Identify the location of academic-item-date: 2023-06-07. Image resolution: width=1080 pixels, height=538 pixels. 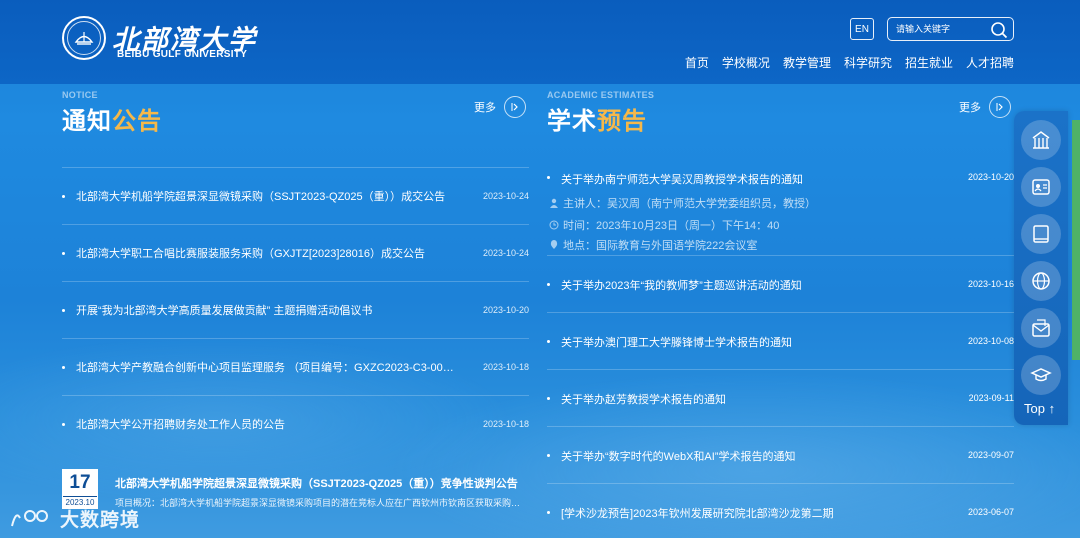
(990, 512).